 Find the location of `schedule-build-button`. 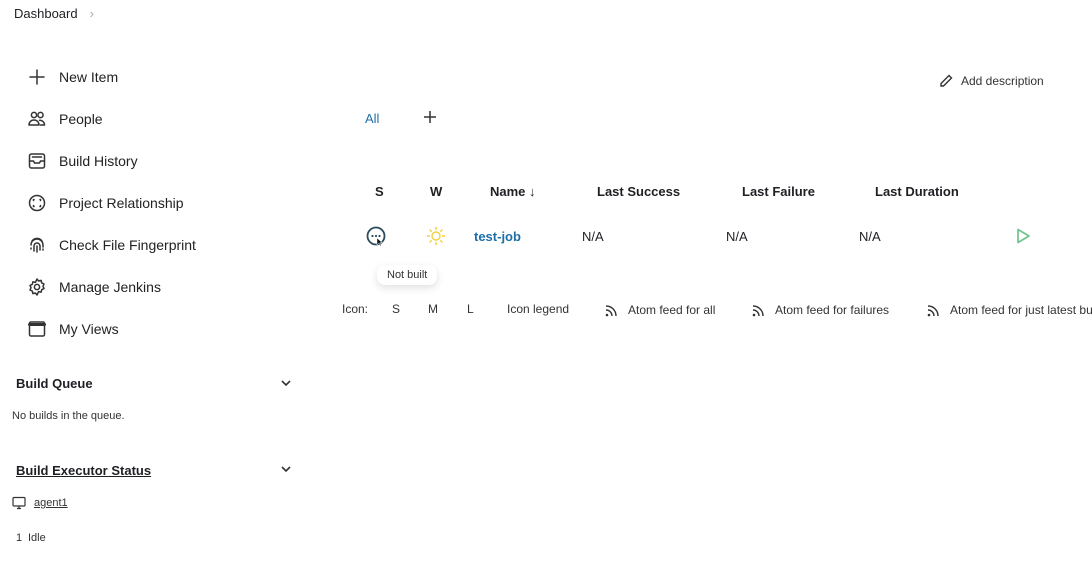

schedule-build-button is located at coordinates (1023, 236).